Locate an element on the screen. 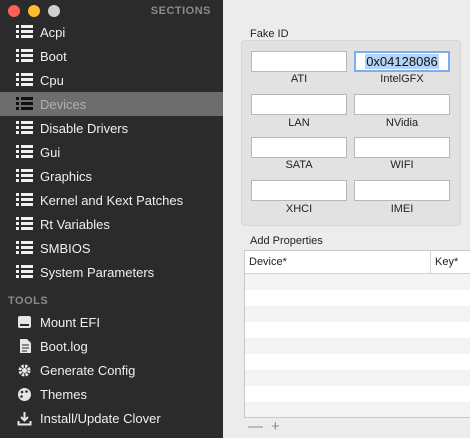  sidebar-item-label: Cpu is located at coordinates (52, 80).